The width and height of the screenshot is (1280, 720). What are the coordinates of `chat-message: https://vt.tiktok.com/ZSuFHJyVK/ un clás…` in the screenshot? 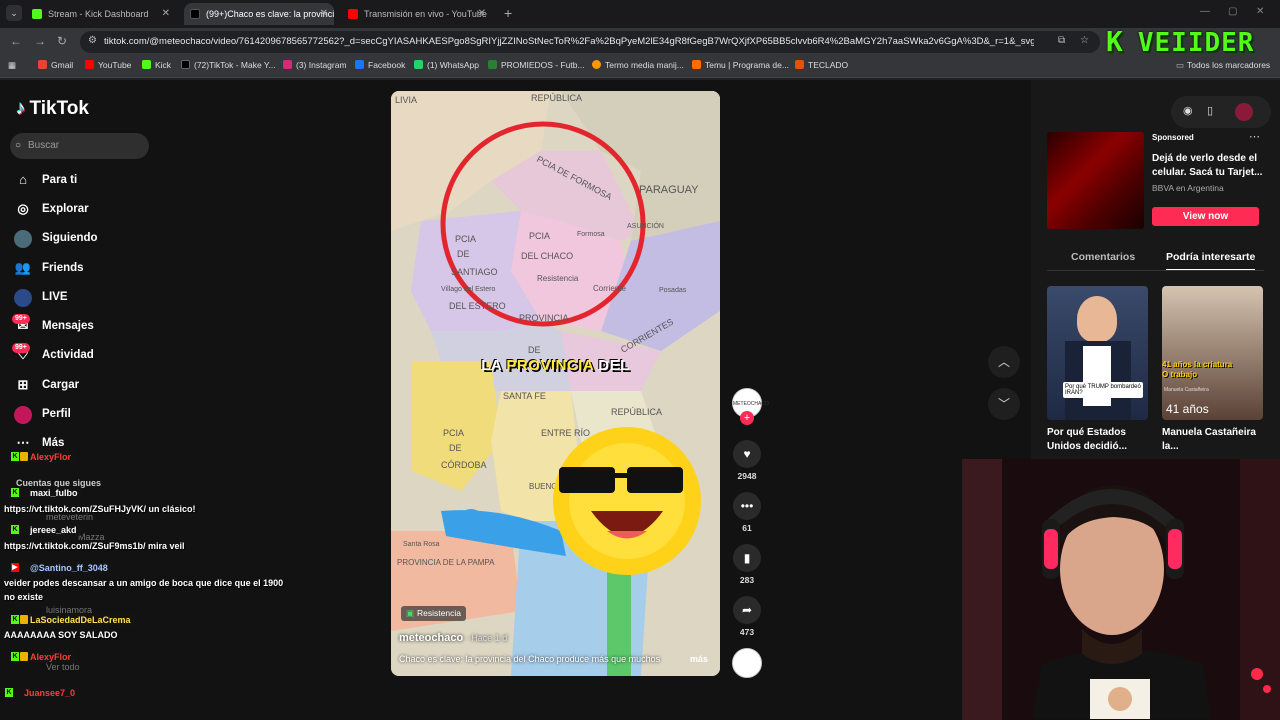 It's located at (100, 509).